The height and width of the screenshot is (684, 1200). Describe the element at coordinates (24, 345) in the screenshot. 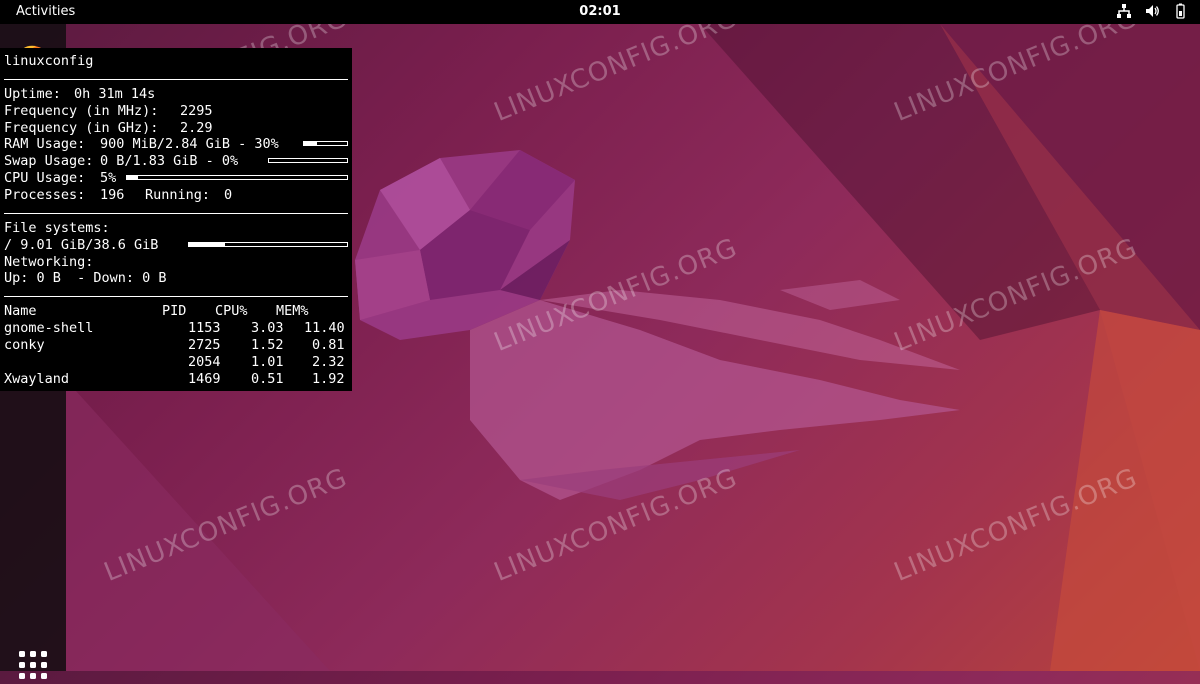

I see `process-name: conky` at that location.